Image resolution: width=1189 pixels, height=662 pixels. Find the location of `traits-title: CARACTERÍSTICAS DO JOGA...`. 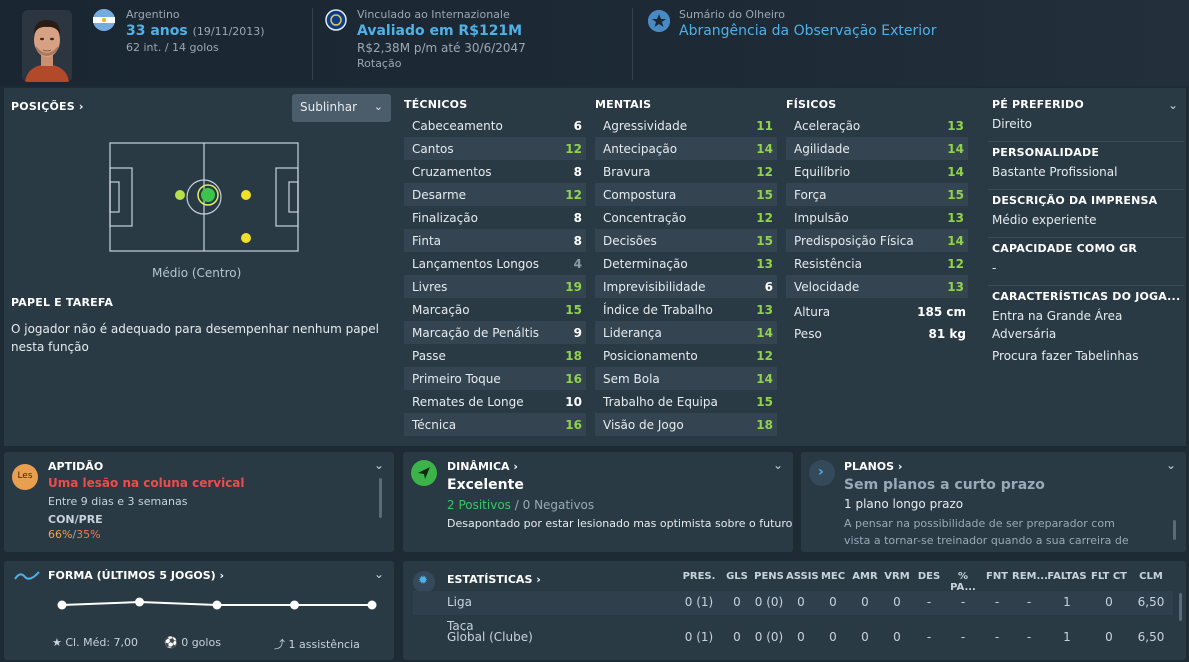

traits-title: CARACTERÍSTICAS DO JOGA... is located at coordinates (1088, 296).